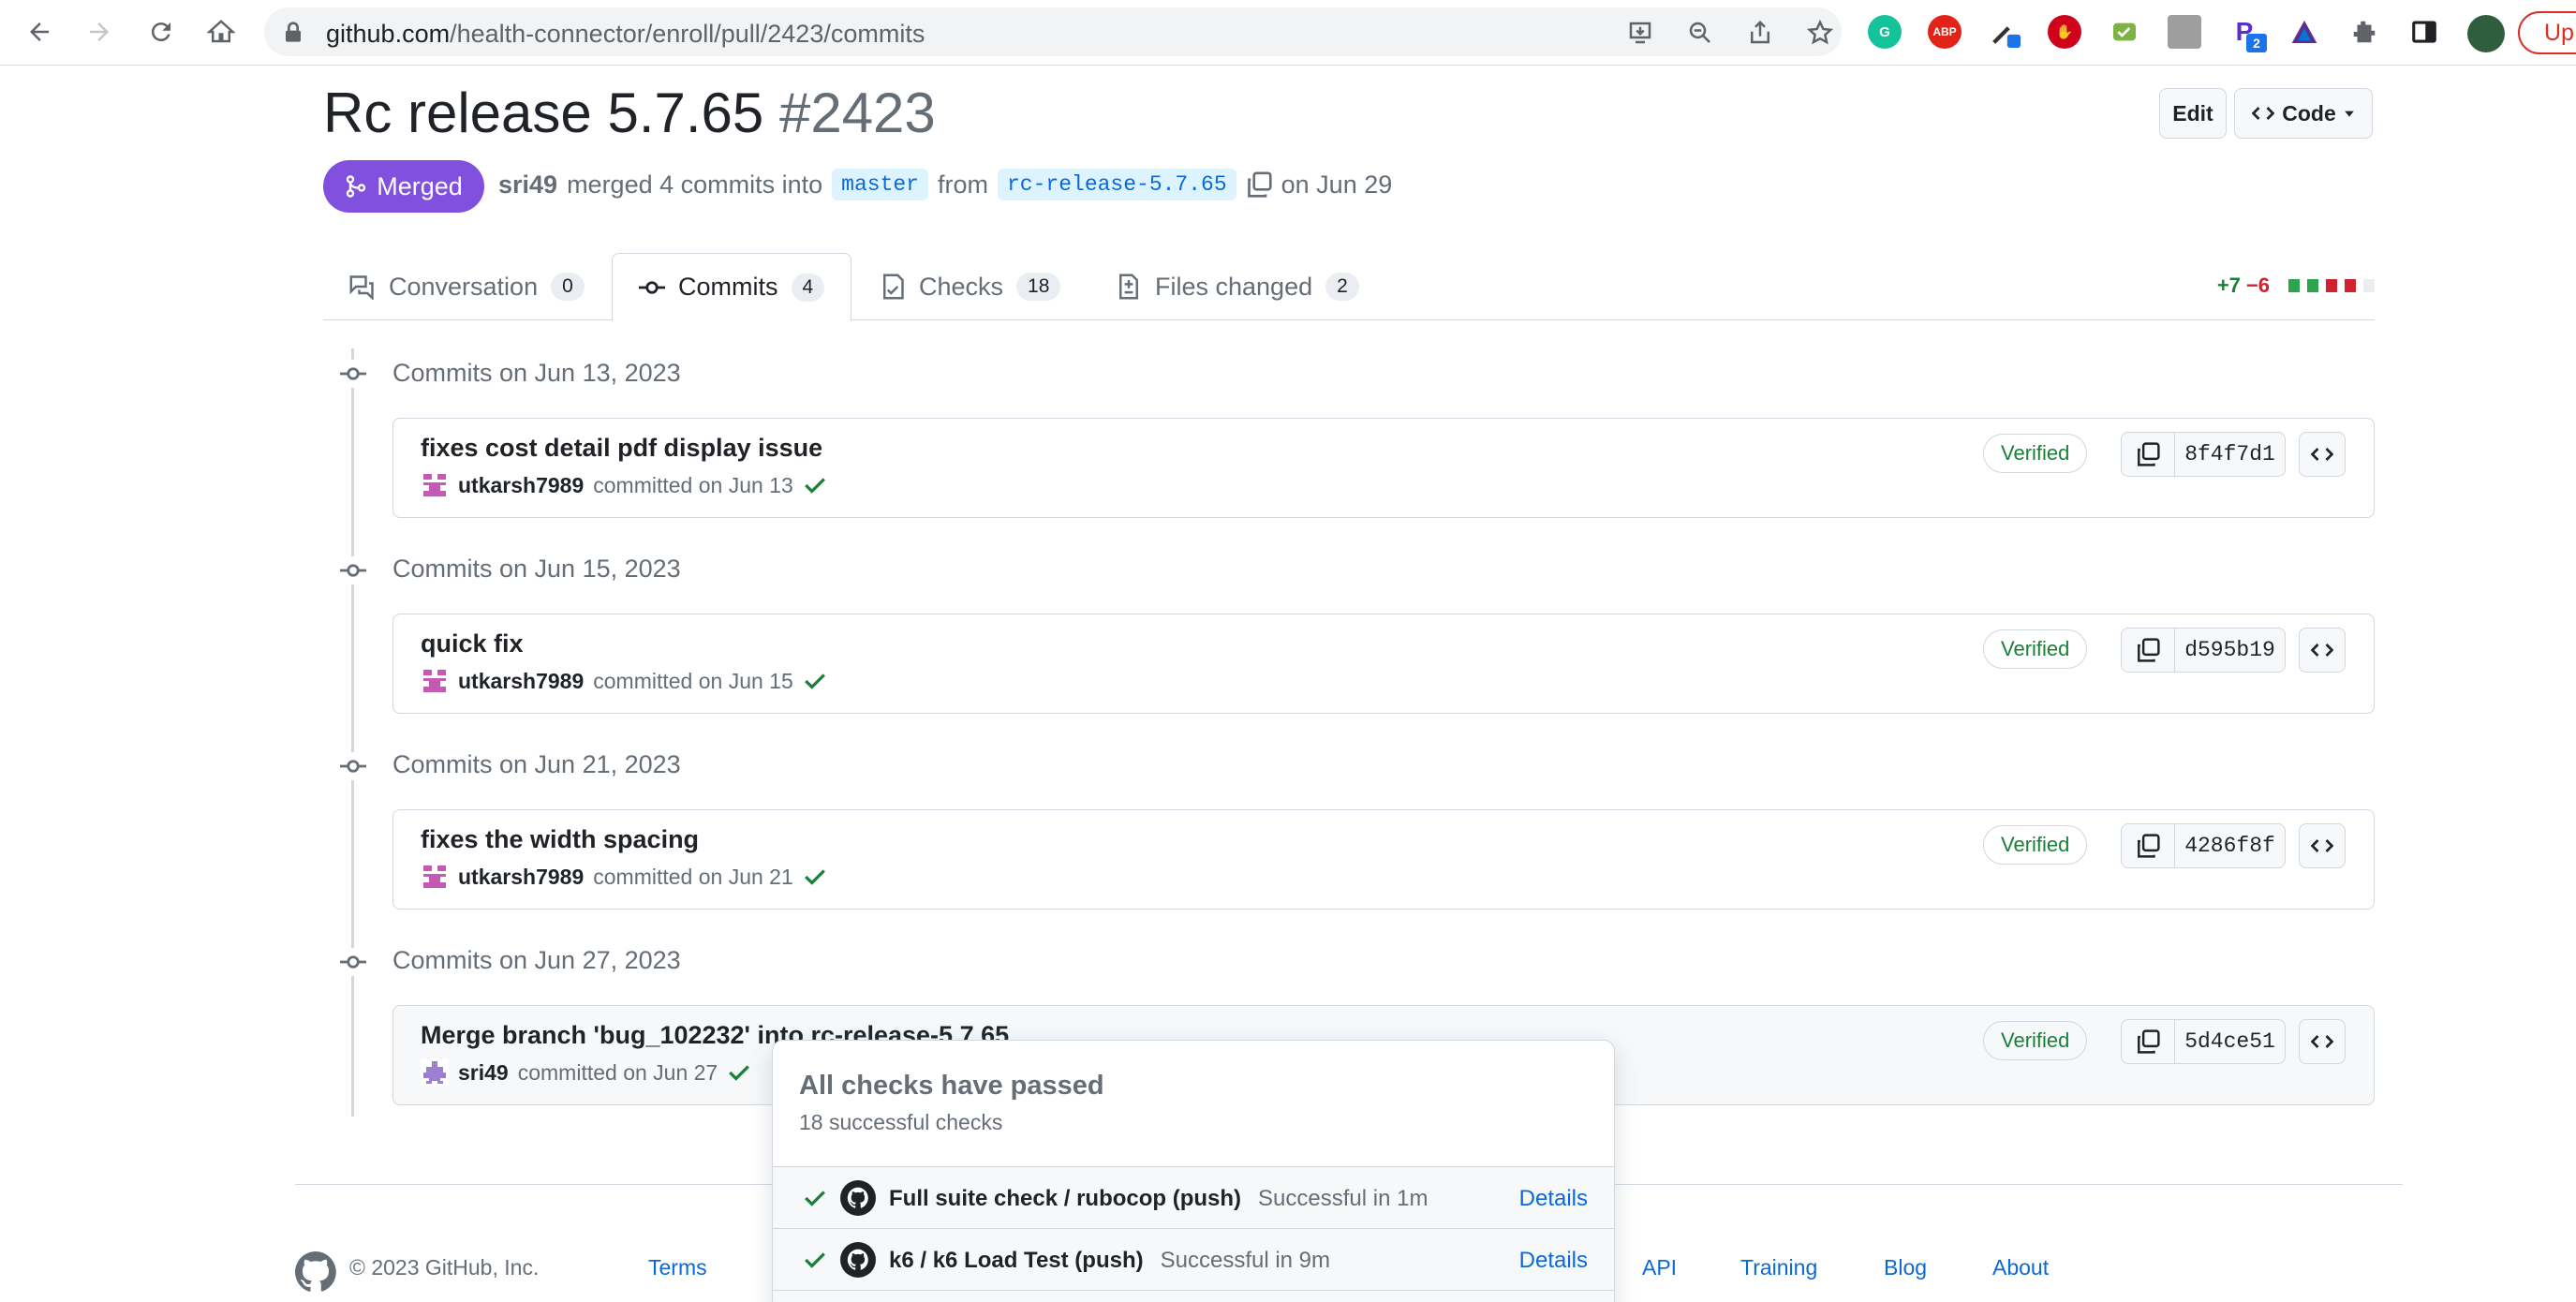 The image size is (2576, 1302). Describe the element at coordinates (621, 448) in the screenshot. I see `commit-title-link: fixes cost detail pdf display issue` at that location.